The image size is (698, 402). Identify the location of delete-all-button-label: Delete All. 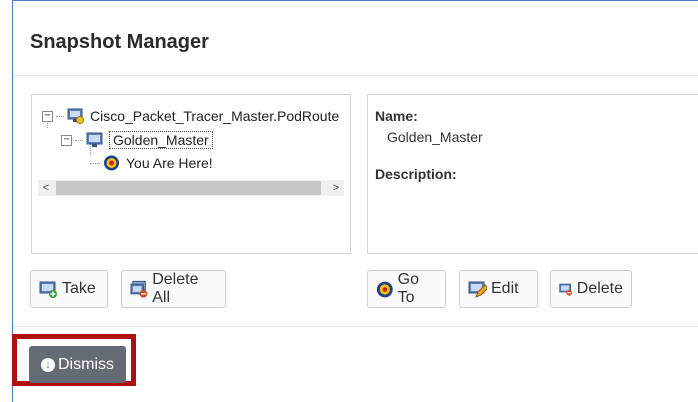
(175, 288).